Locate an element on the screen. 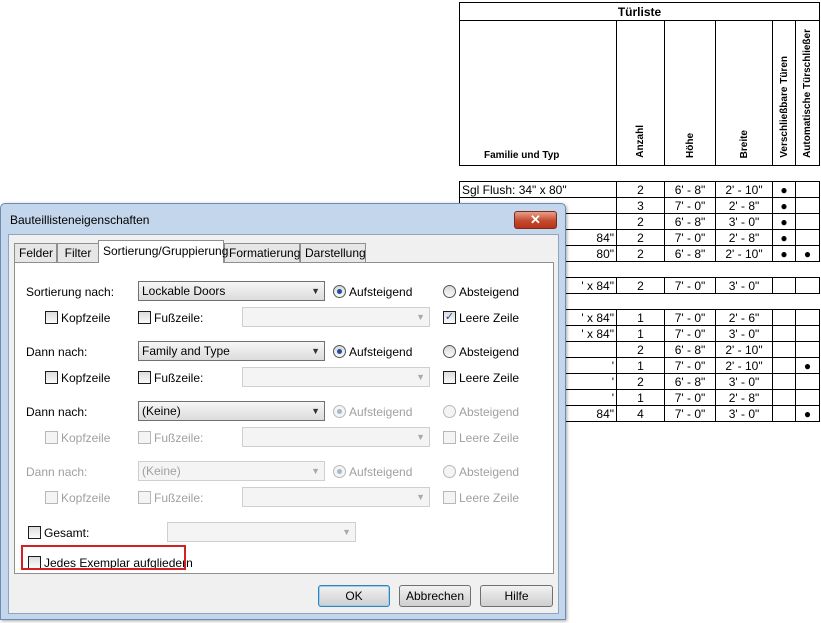 This screenshot has height=623, width=821. sort2-ascending-radio is located at coordinates (339, 351).